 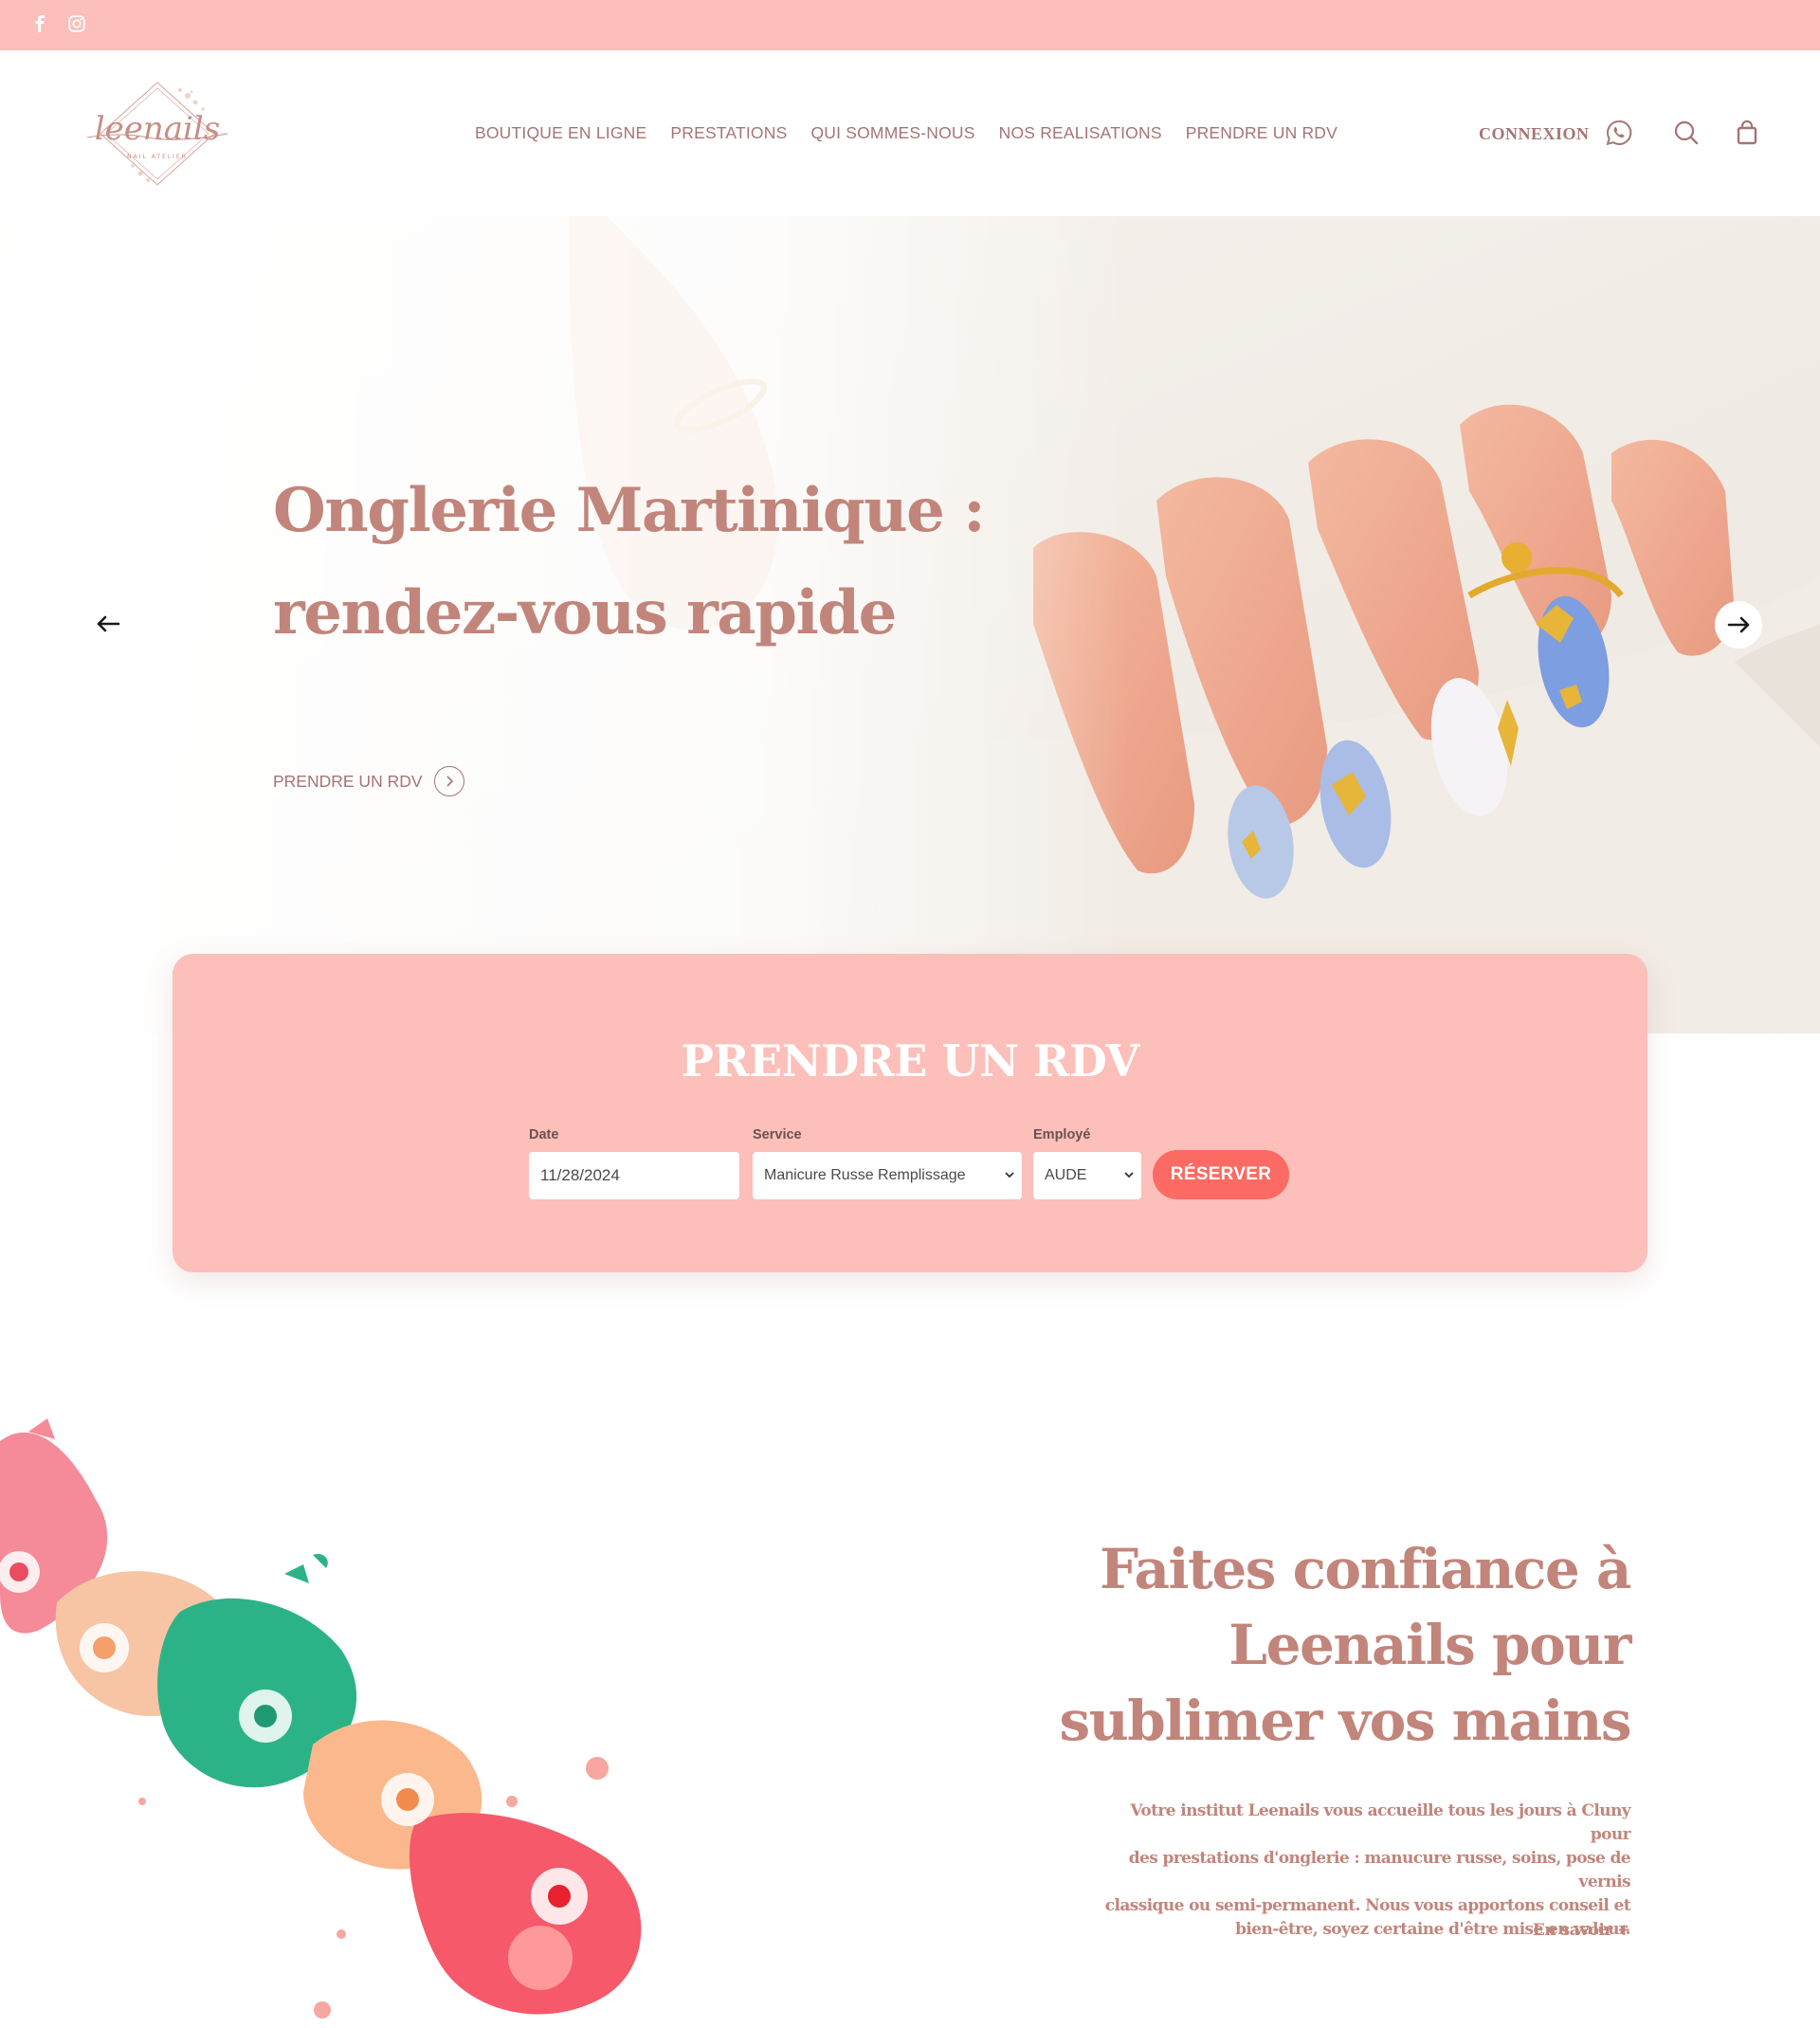 I want to click on search-icon, so click(x=1686, y=133).